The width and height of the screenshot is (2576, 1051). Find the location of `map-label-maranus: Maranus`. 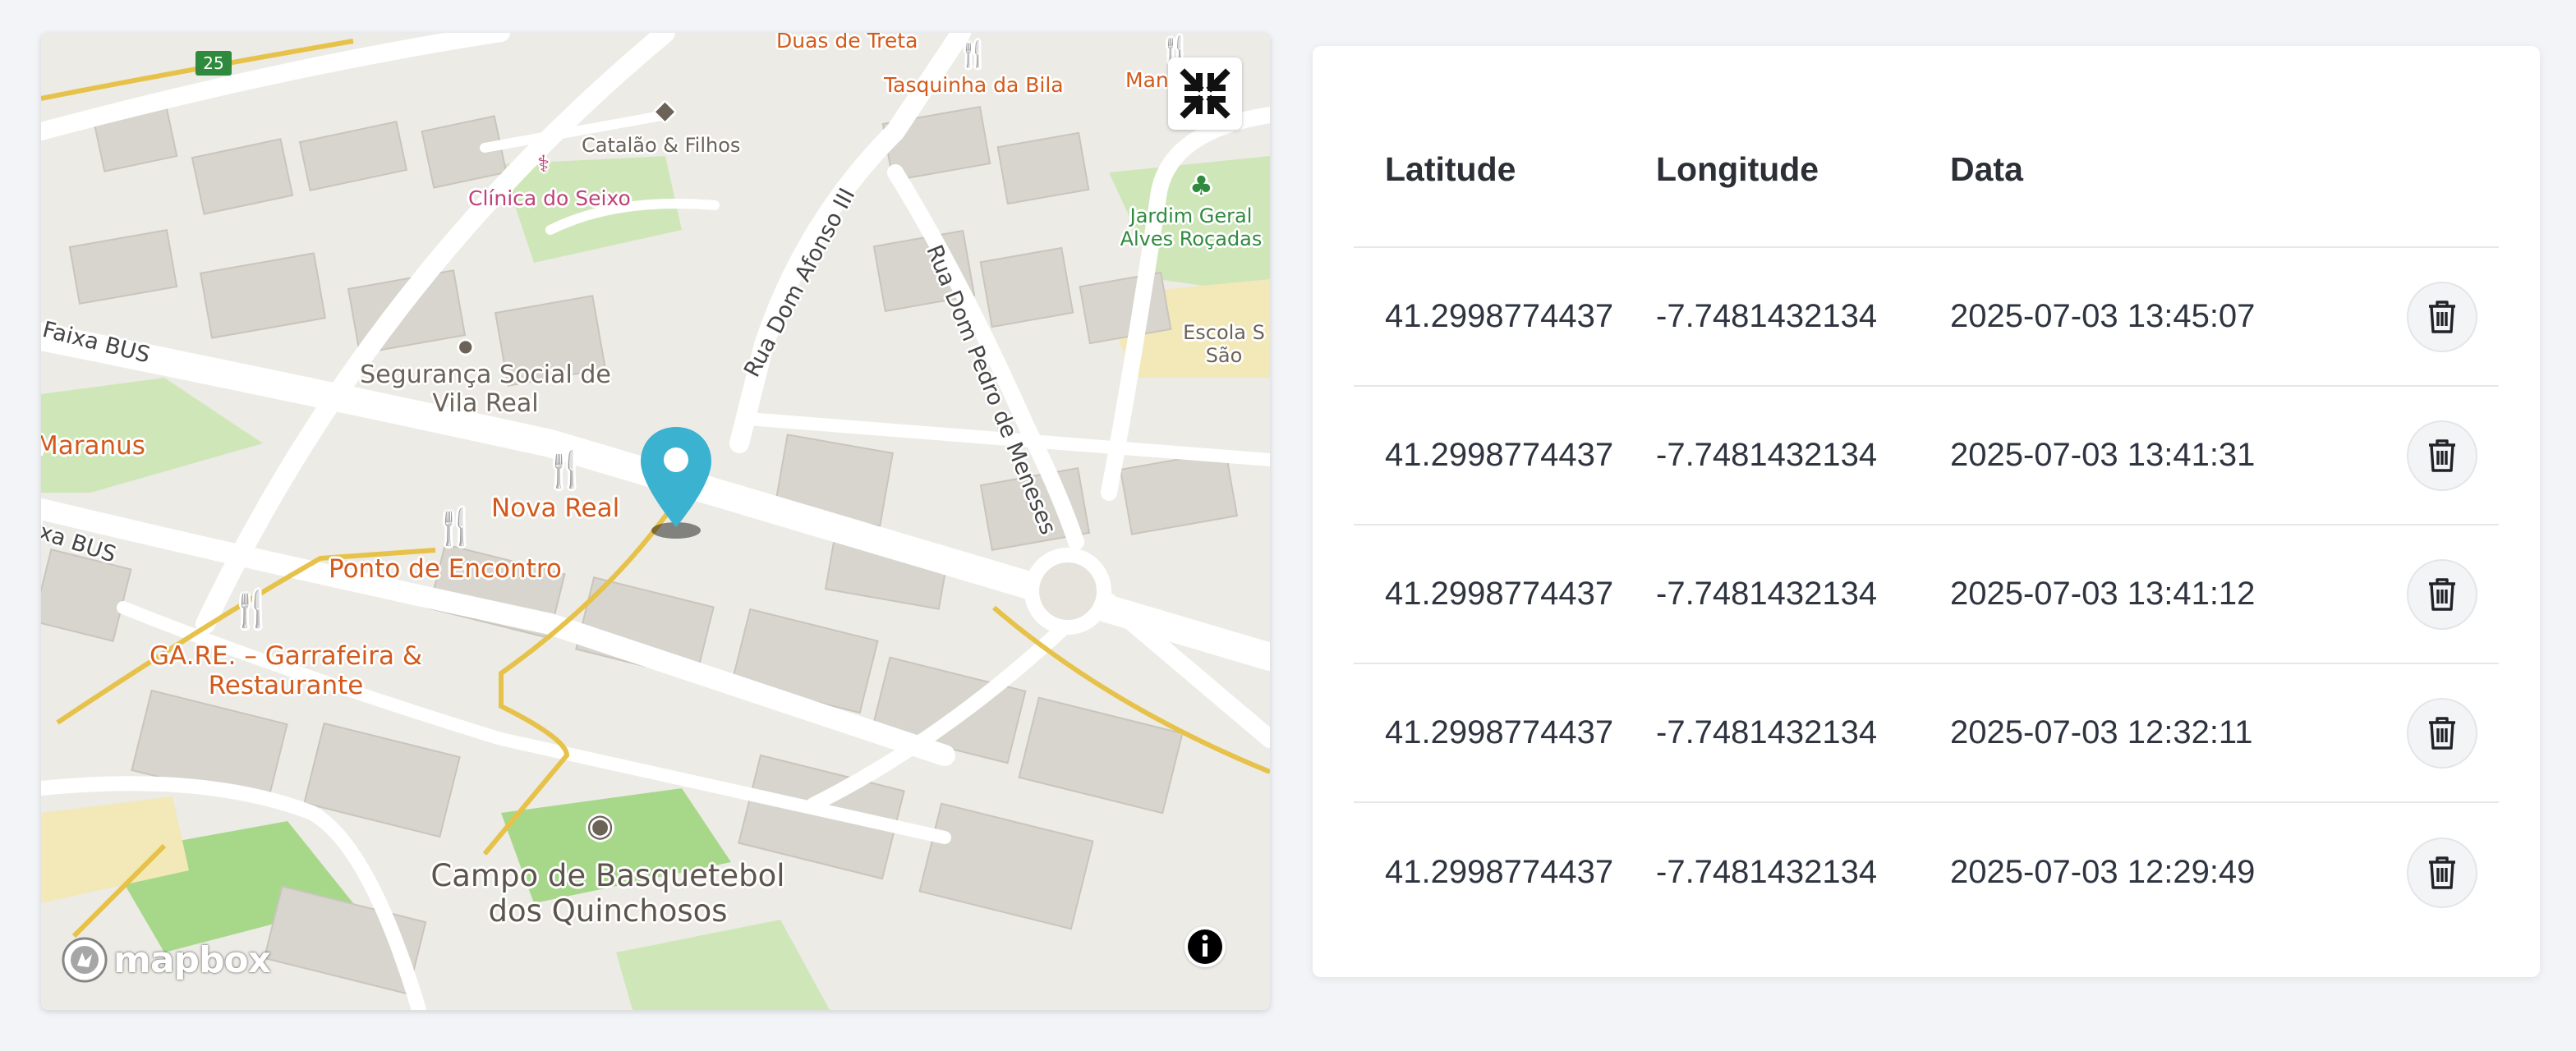

map-label-maranus: Maranus is located at coordinates (93, 446).